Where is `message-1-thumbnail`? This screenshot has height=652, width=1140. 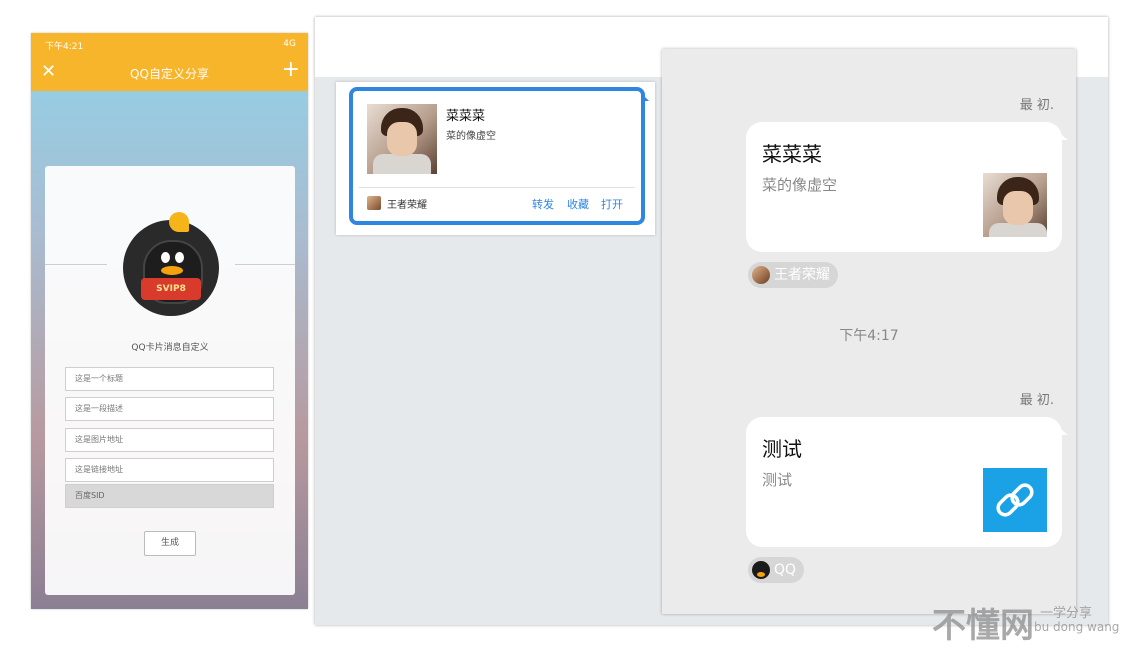
message-1-thumbnail is located at coordinates (1015, 205).